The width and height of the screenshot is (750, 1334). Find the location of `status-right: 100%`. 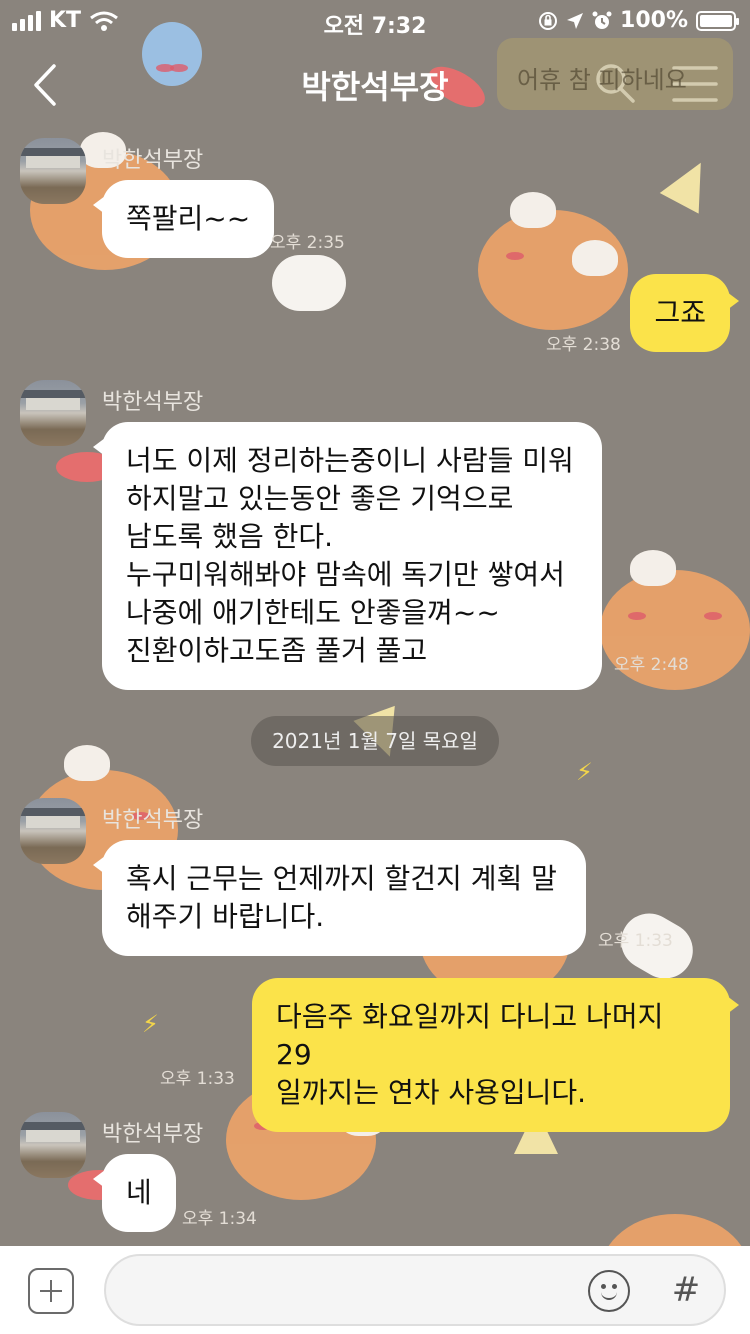

status-right: 100% is located at coordinates (638, 20).